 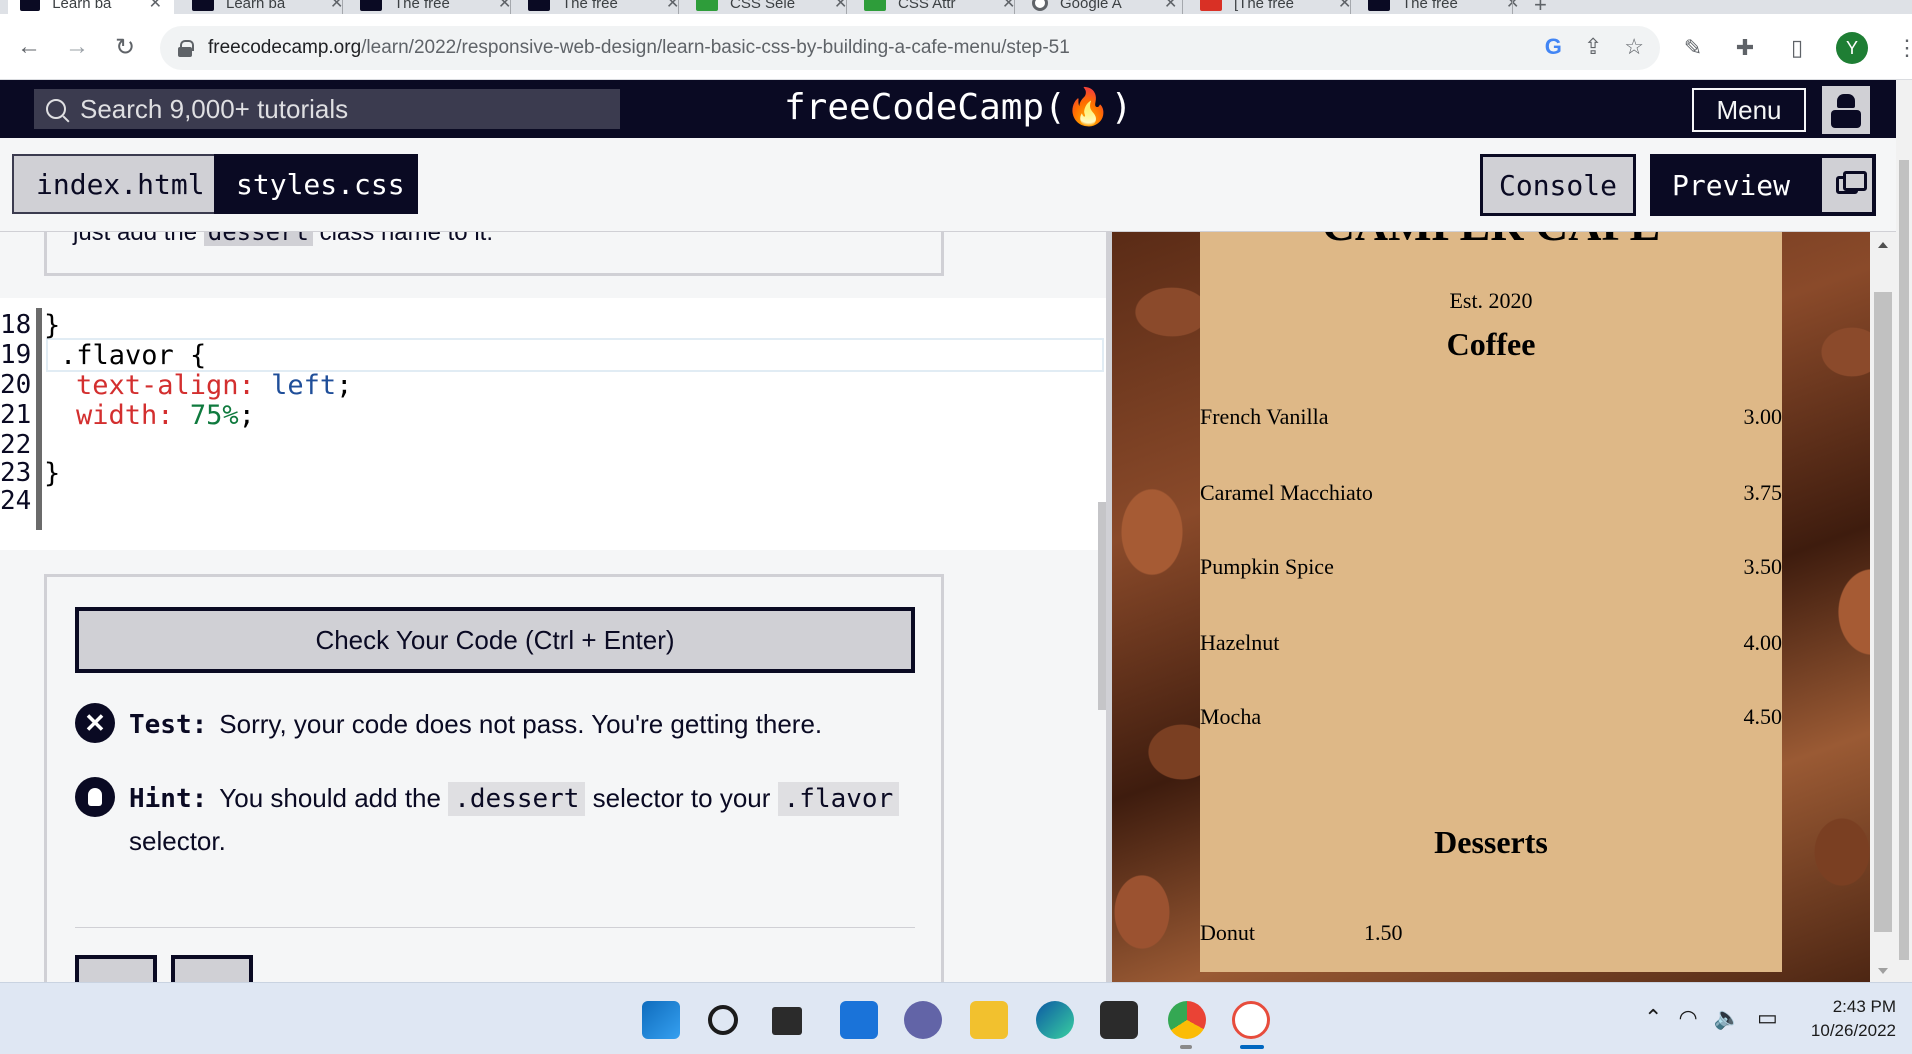 What do you see at coordinates (1055, 1020) in the screenshot?
I see `edge-icon` at bounding box center [1055, 1020].